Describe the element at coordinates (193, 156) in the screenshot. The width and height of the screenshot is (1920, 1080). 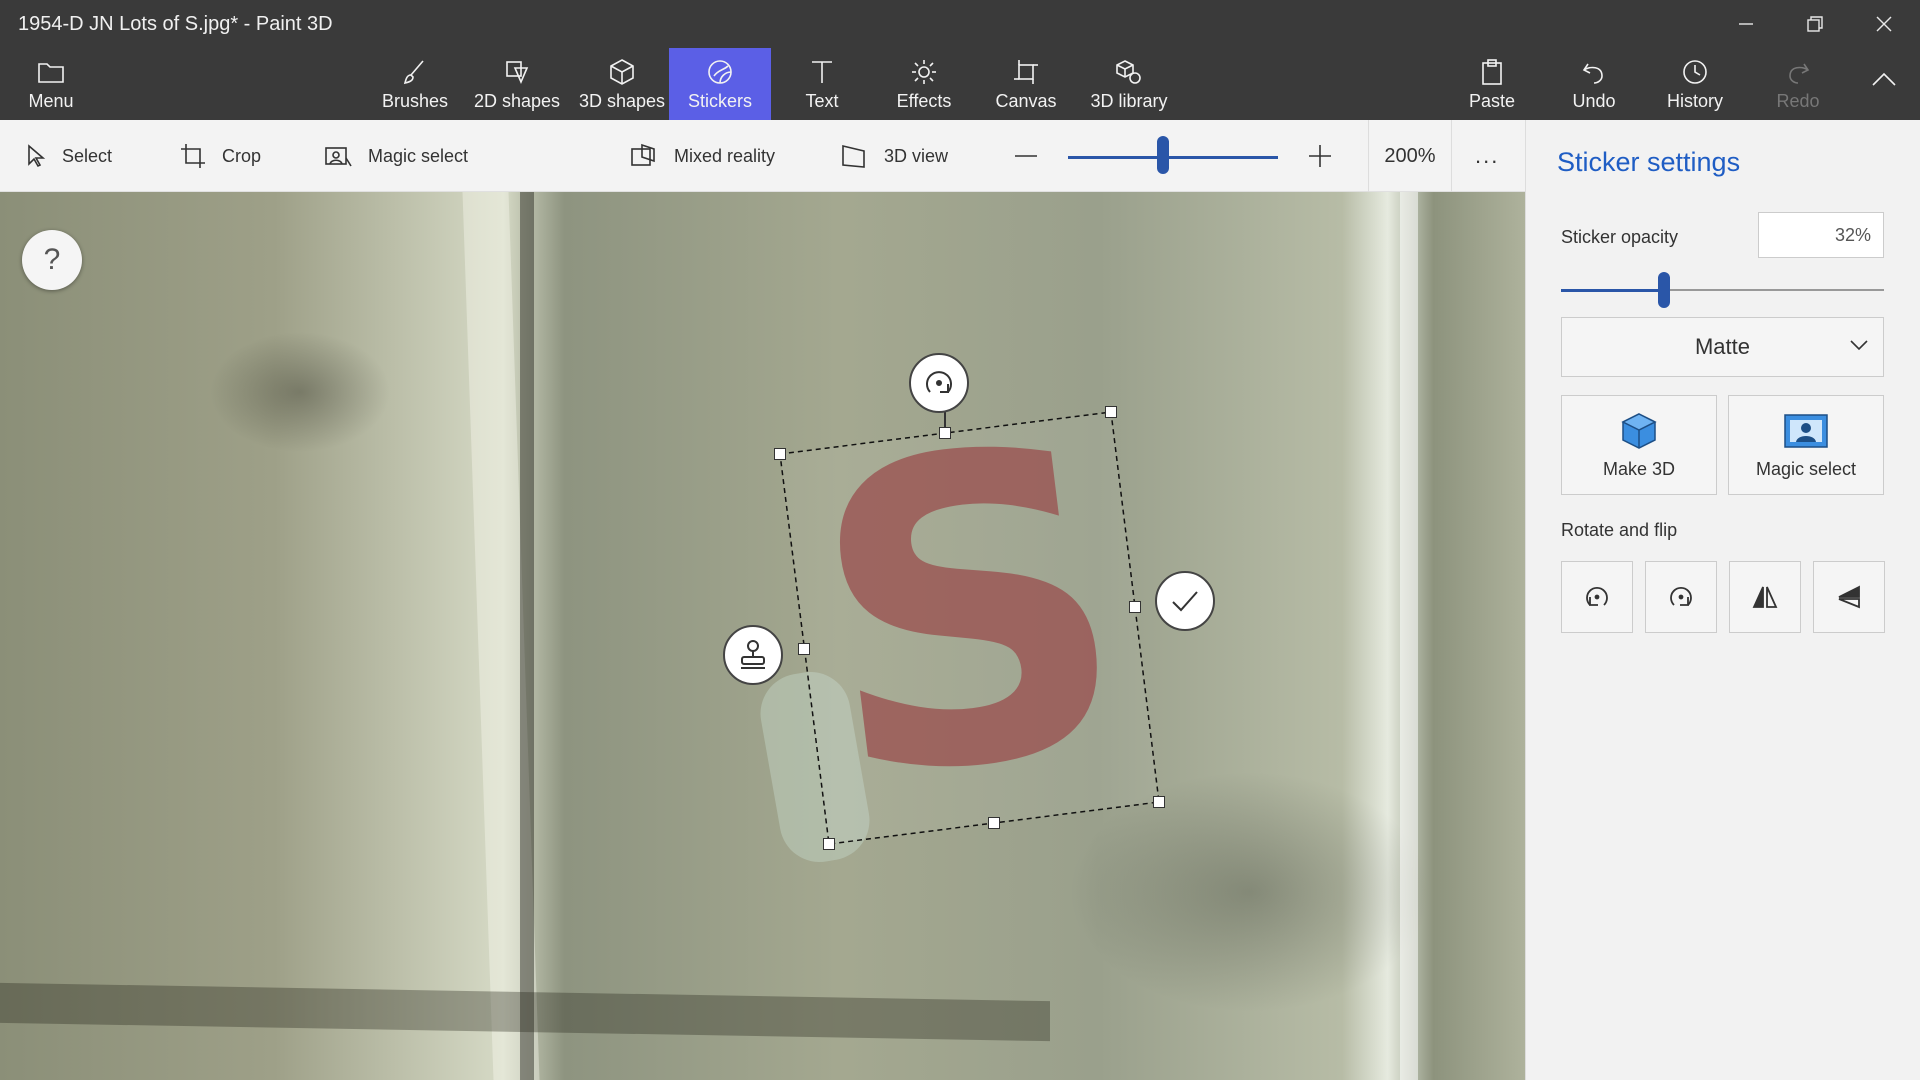
I see `crop-icon` at that location.